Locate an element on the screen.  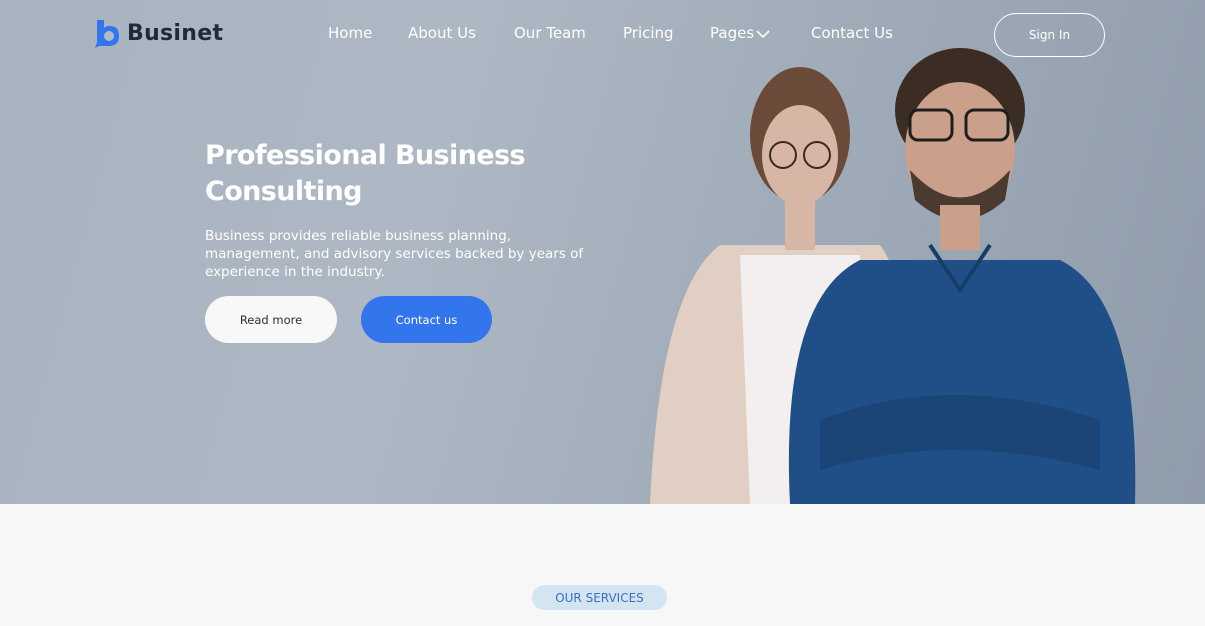
chevron-down-icon is located at coordinates (763, 33).